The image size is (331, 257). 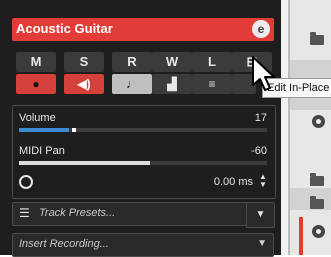 What do you see at coordinates (261, 29) in the screenshot?
I see `edit-channel-settings-button: e` at bounding box center [261, 29].